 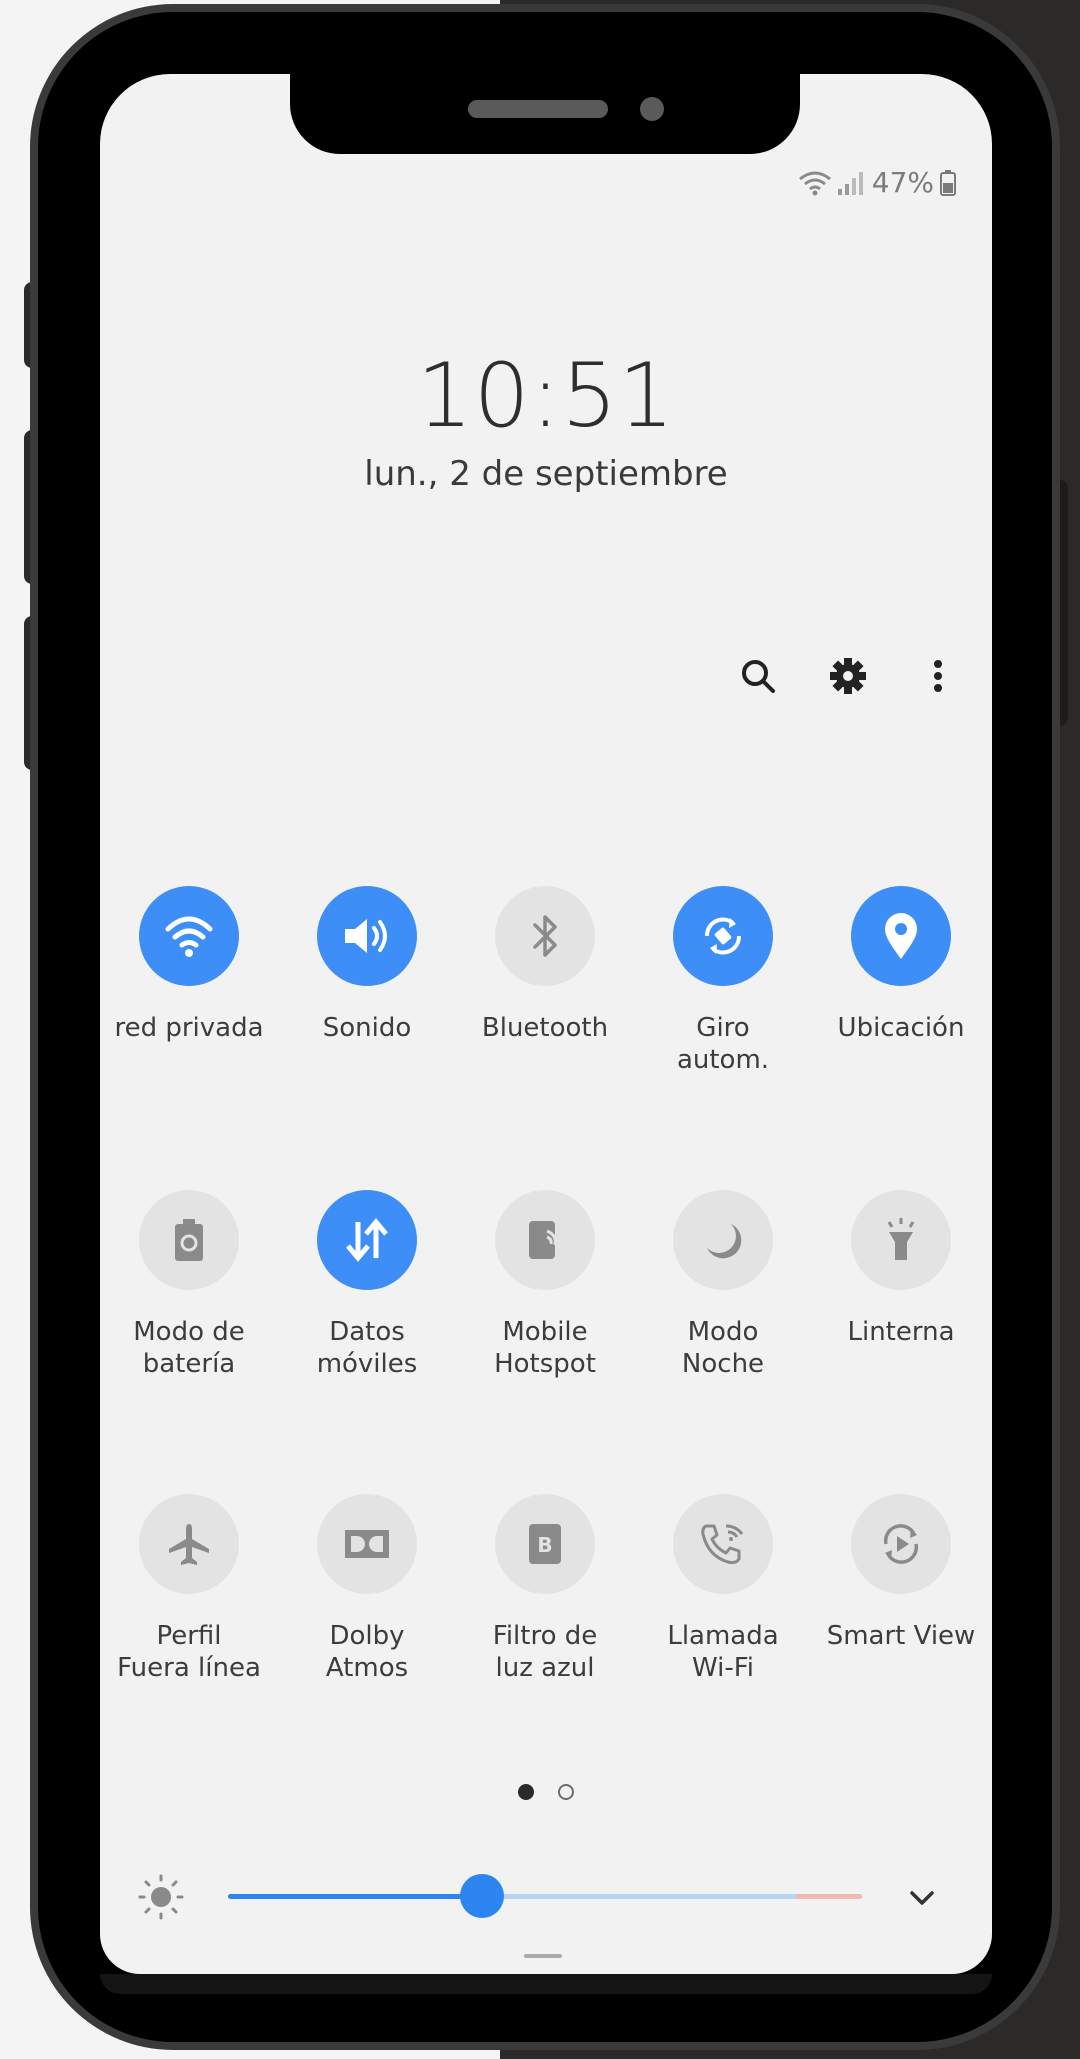 I want to click on tile-bluetooth: Bluetooth, so click(x=545, y=981).